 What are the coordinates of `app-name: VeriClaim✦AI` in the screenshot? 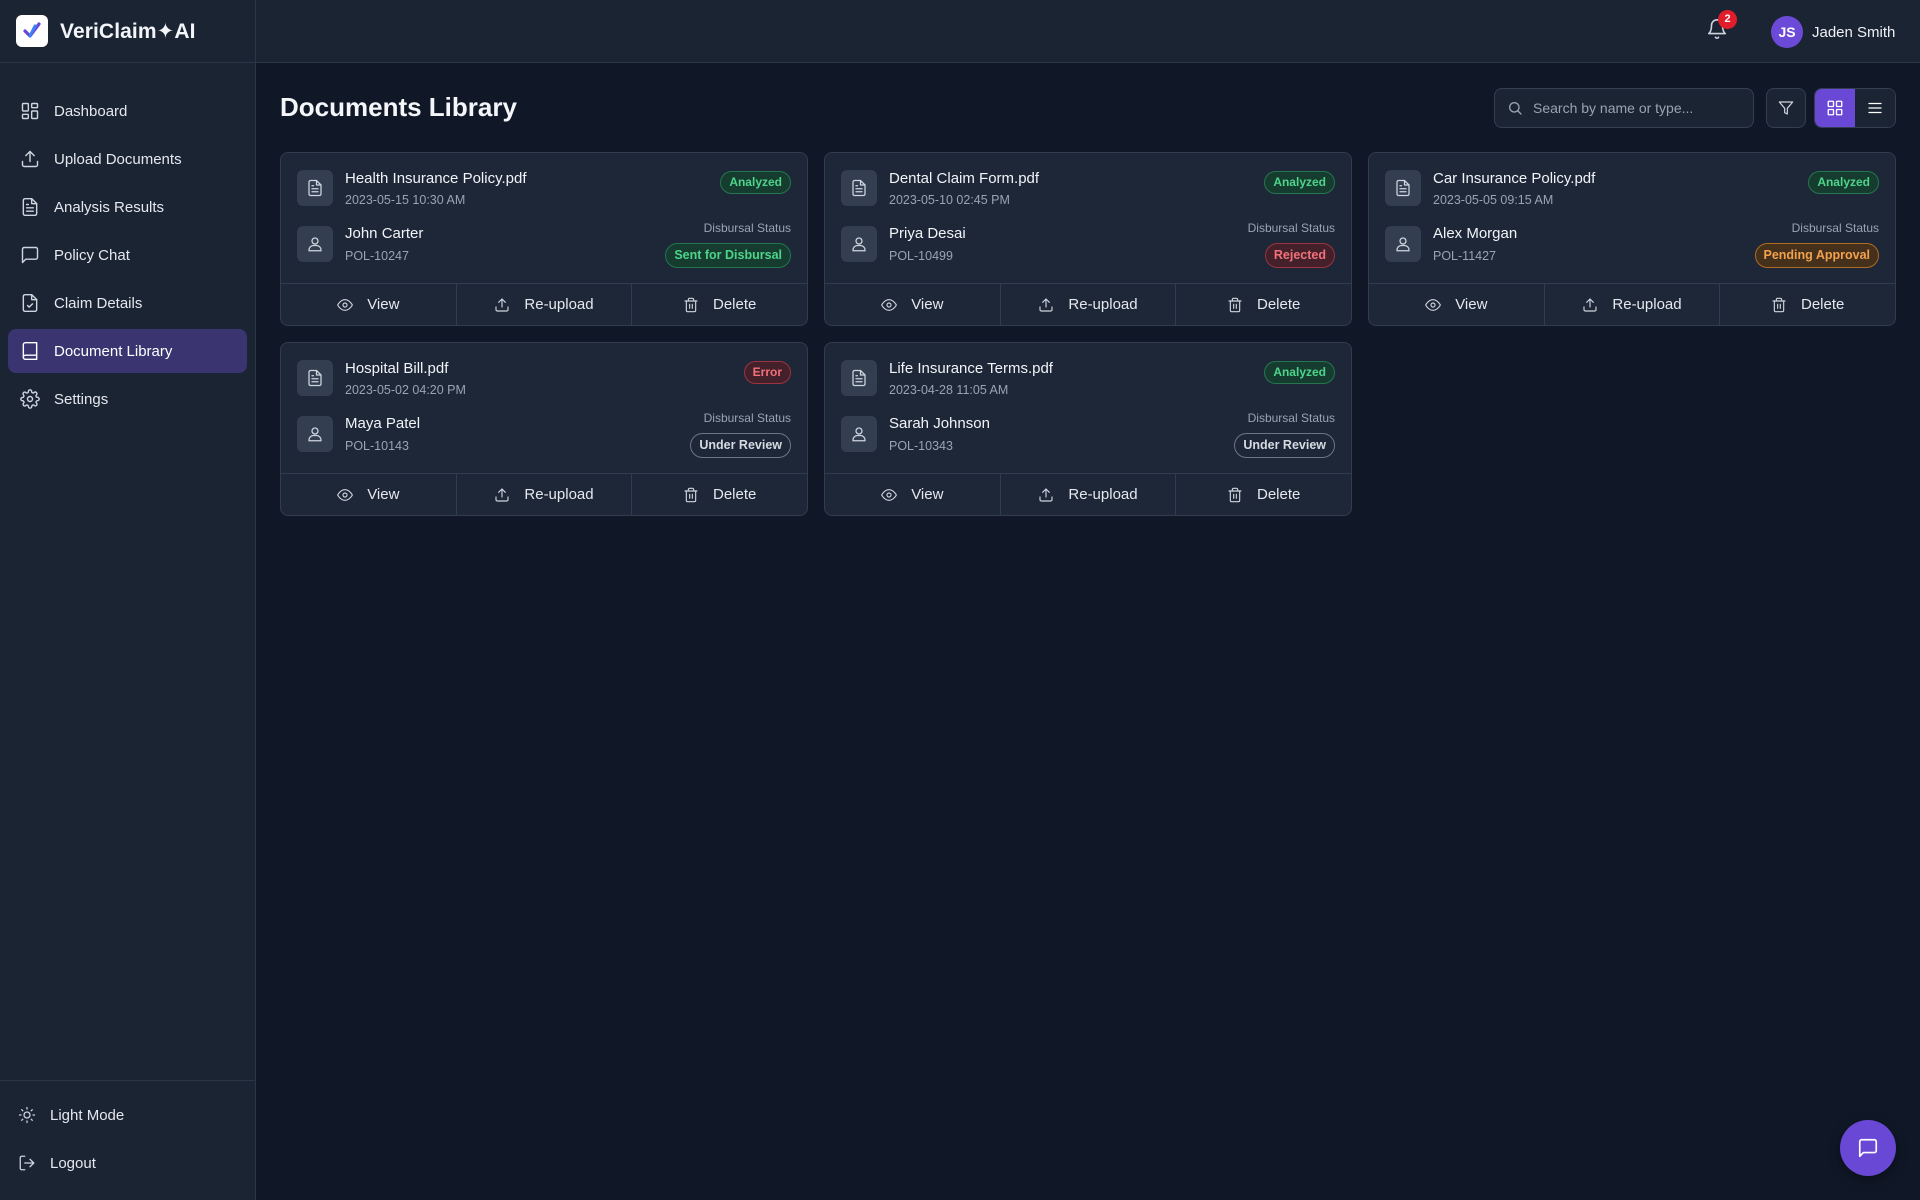 It's located at (128, 31).